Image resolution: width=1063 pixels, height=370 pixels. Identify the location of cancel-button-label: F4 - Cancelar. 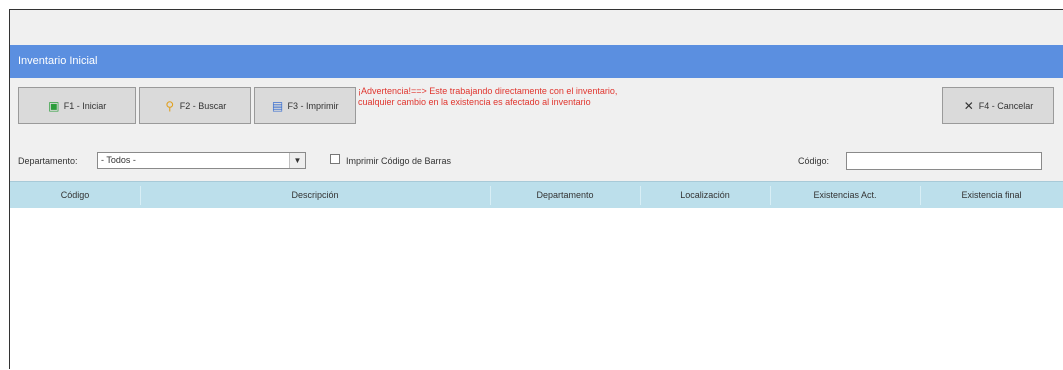
(1006, 105).